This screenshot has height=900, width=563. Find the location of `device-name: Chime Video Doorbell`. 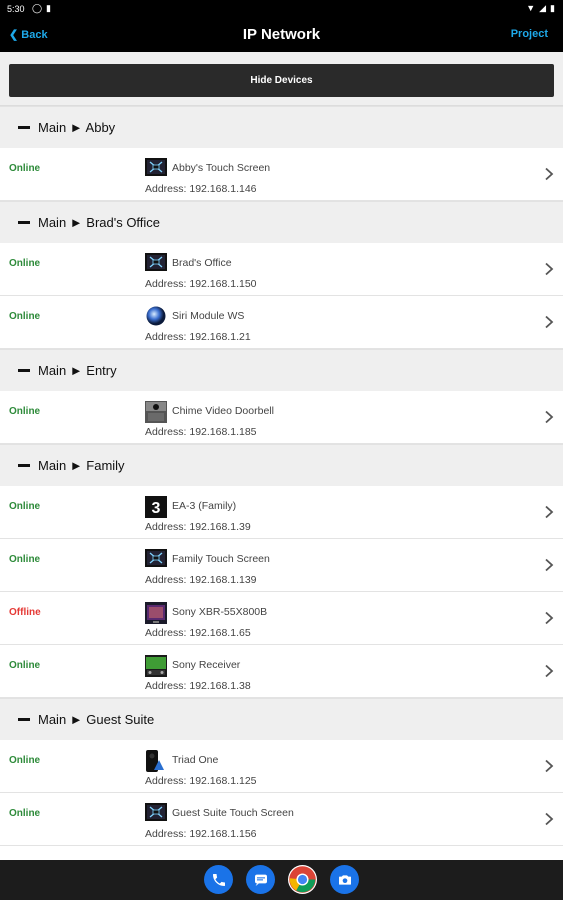

device-name: Chime Video Doorbell is located at coordinates (223, 411).